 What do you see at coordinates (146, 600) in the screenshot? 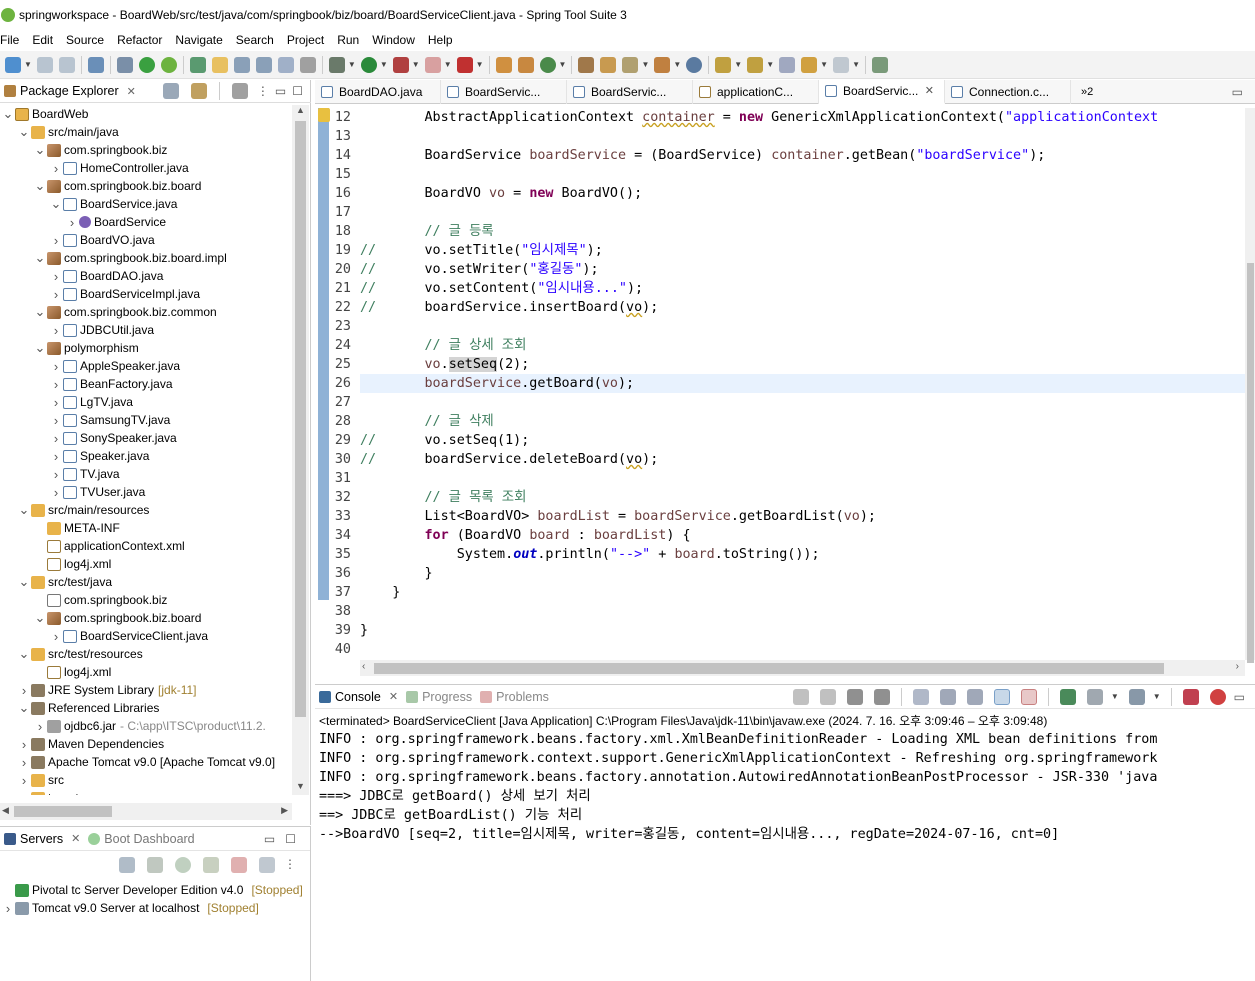
I see `tree-item: com.springbook.biz` at bounding box center [146, 600].